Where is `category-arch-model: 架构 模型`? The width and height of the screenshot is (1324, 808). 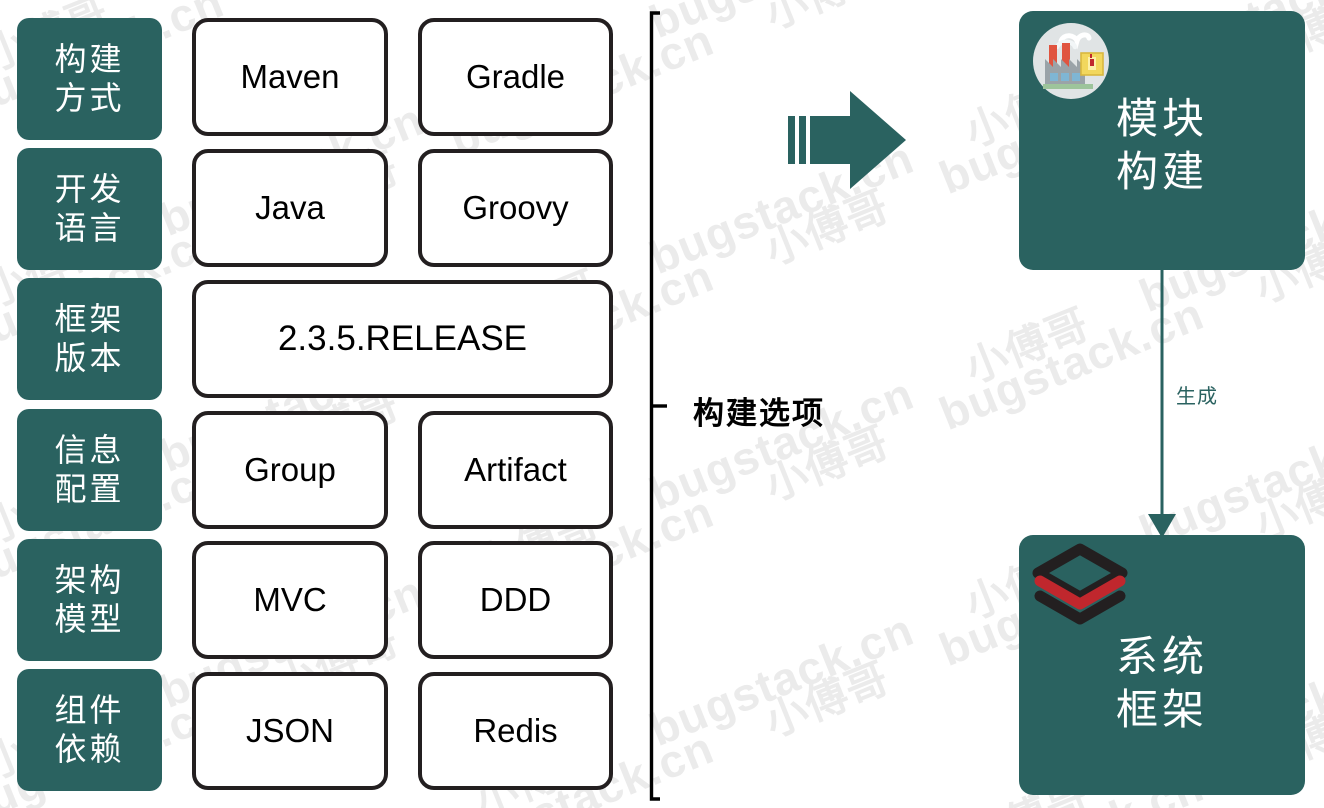
category-arch-model: 架构 模型 is located at coordinates (89, 600).